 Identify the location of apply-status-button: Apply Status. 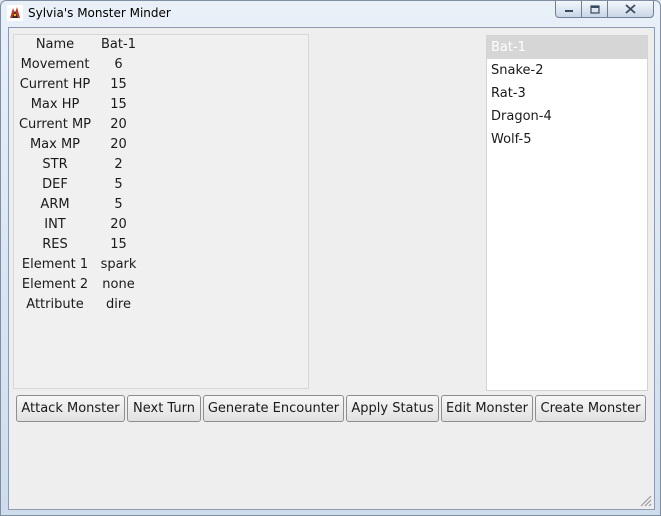
(392, 408).